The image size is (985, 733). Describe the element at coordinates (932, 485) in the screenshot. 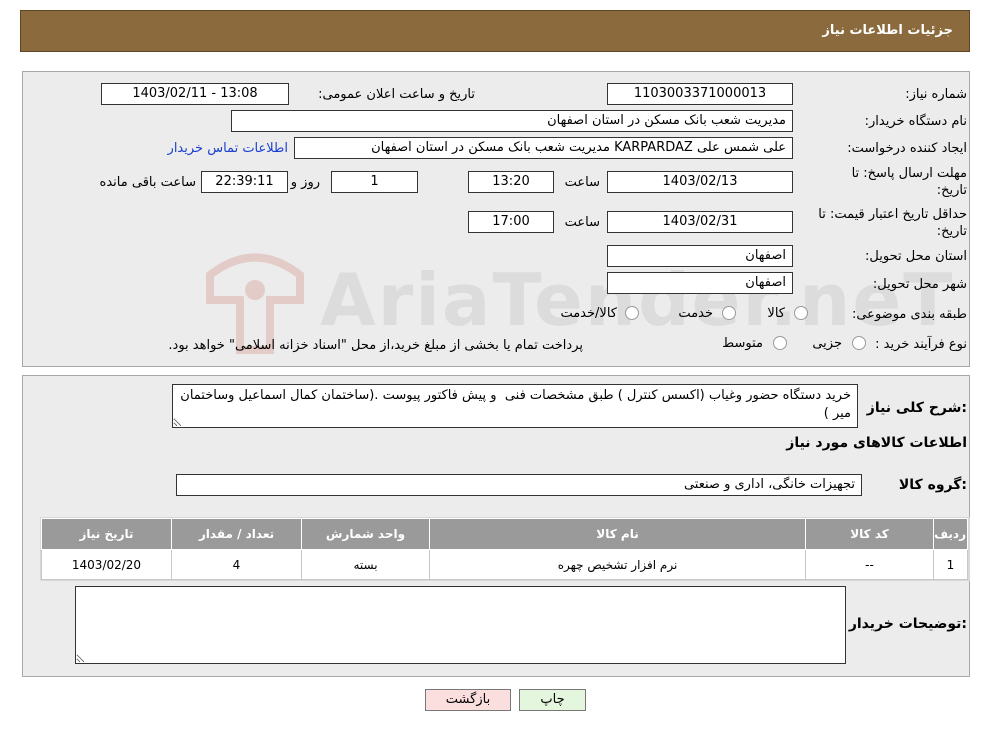

I see `goods-group-label: گروه کالا:` at that location.